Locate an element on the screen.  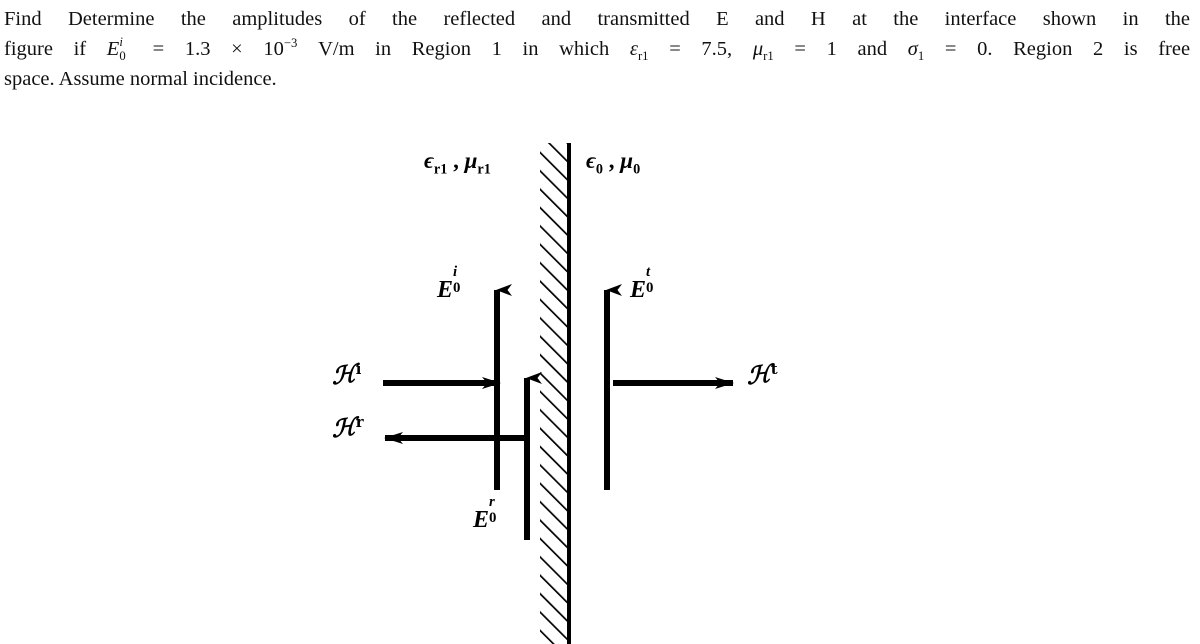
reflected-H-label: ℋr is located at coordinates (347, 427).